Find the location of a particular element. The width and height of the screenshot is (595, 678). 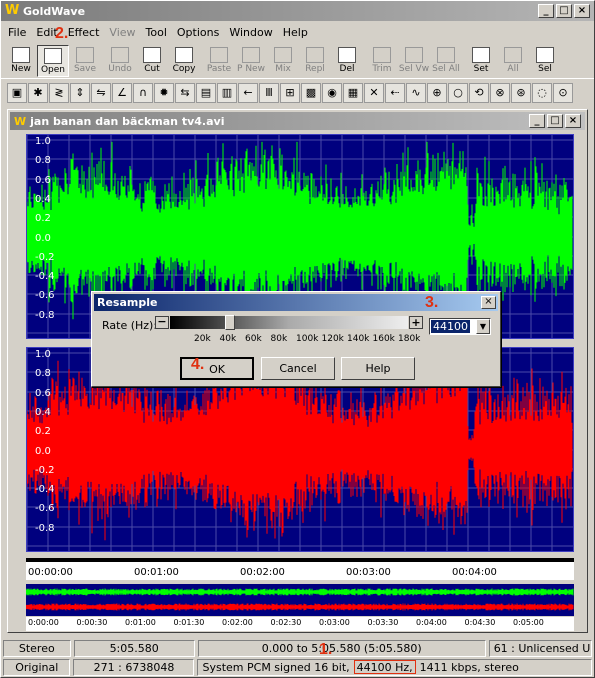

minimize-button: _ is located at coordinates (546, 11).